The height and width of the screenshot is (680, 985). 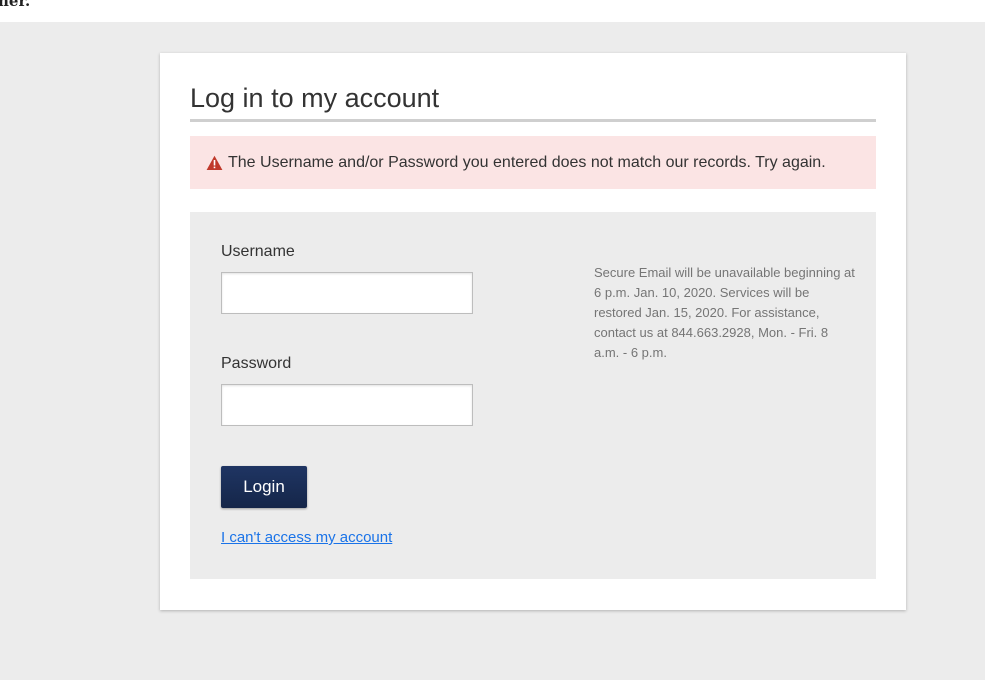 I want to click on top-strip: ner., so click(x=492, y=11).